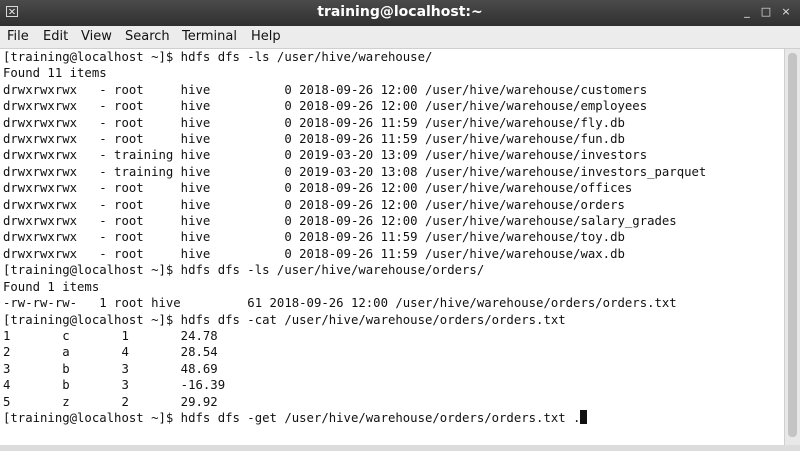  What do you see at coordinates (110, 401) in the screenshot?
I see `terminal-line: 5 z 2 29.92` at bounding box center [110, 401].